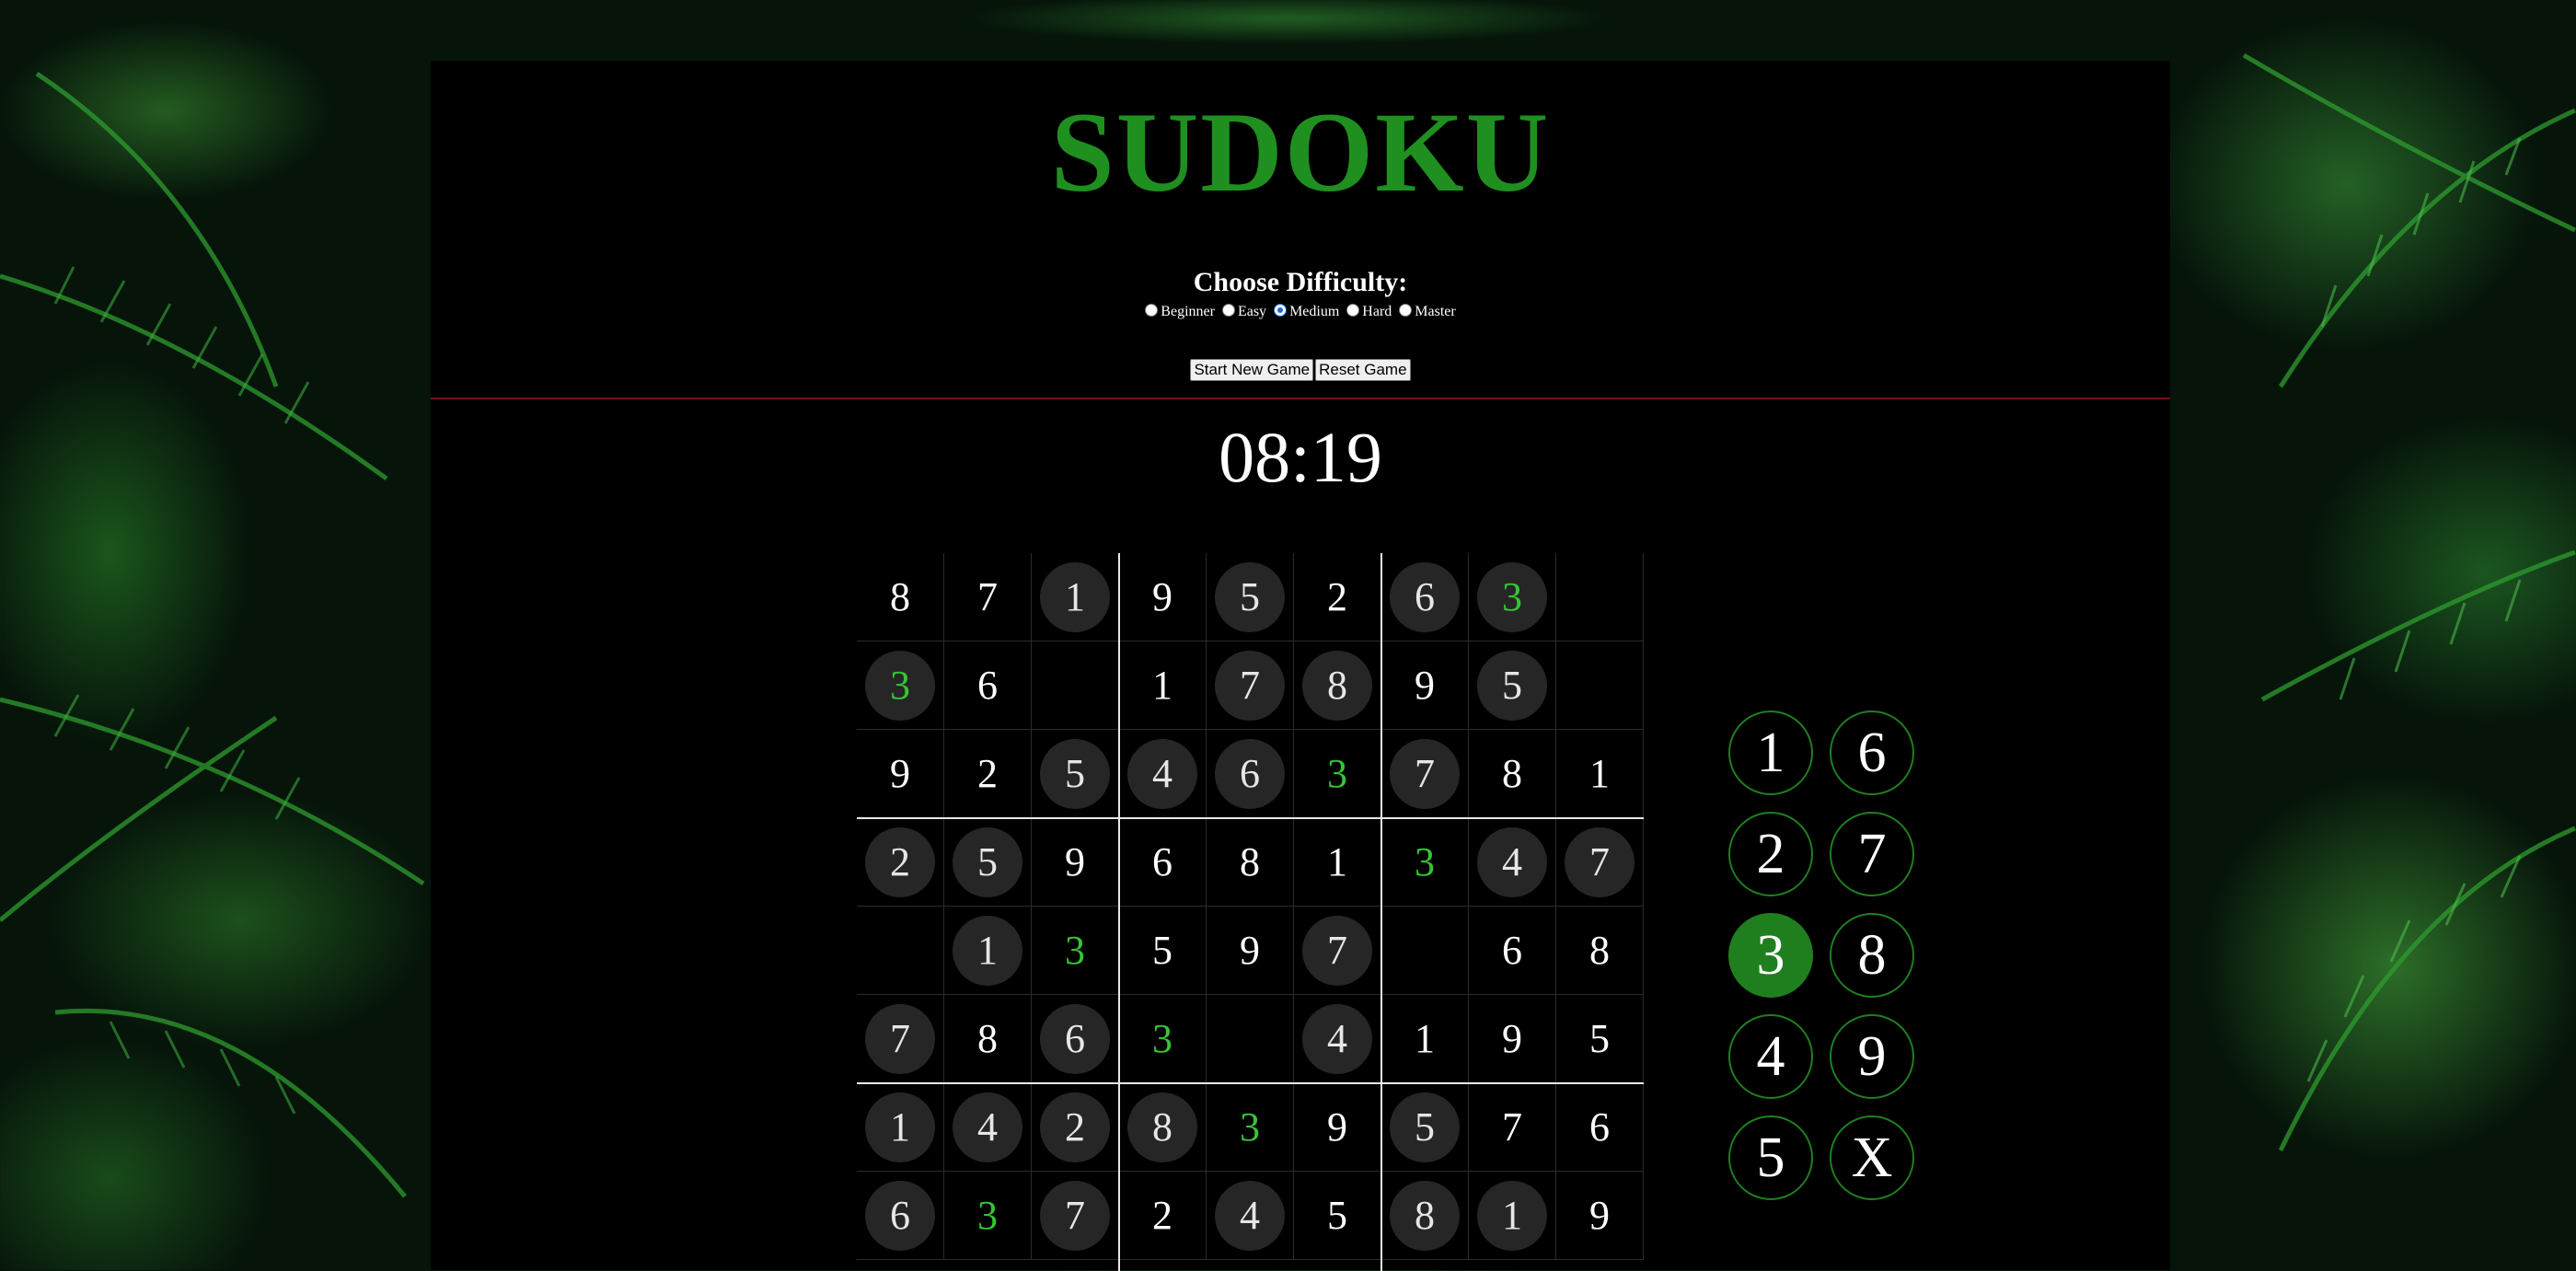 The image size is (2576, 1271). Describe the element at coordinates (1243, 312) in the screenshot. I see `difficulty-easy: Easy` at that location.